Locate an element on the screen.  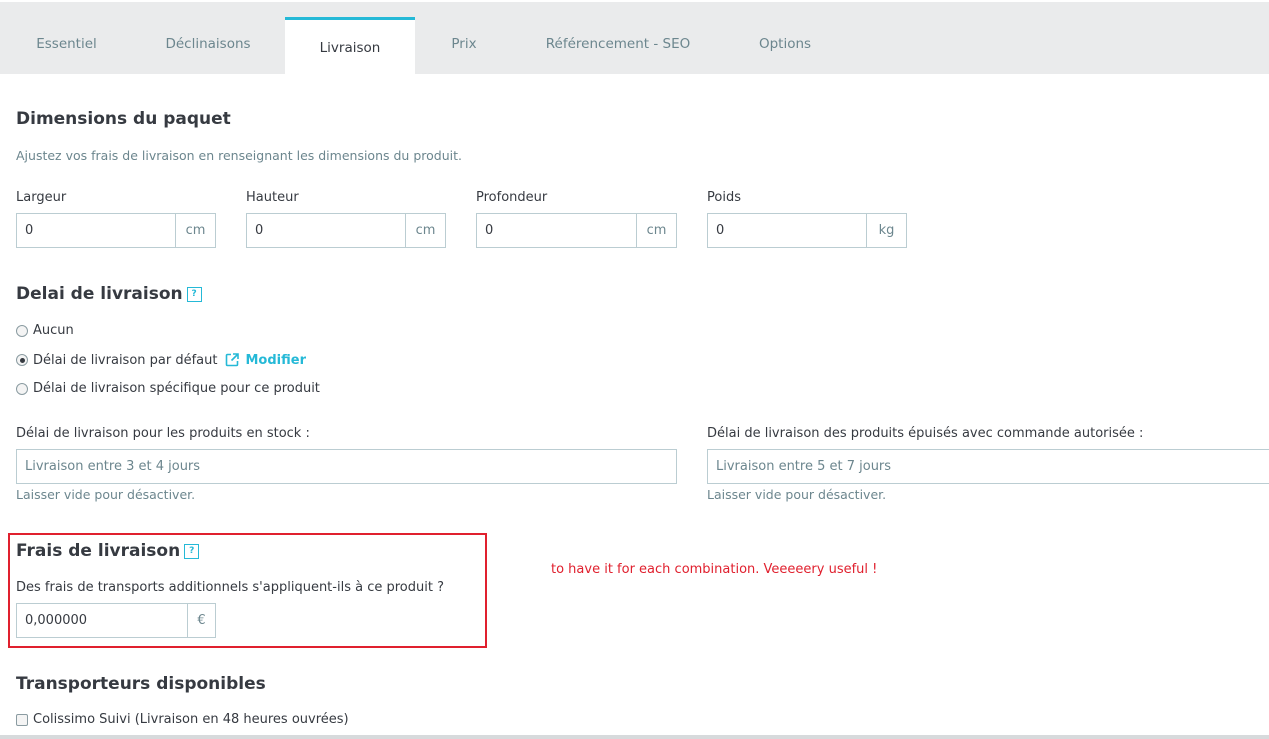
tab-declinaisons: Déclinaisons is located at coordinates (208, 38).